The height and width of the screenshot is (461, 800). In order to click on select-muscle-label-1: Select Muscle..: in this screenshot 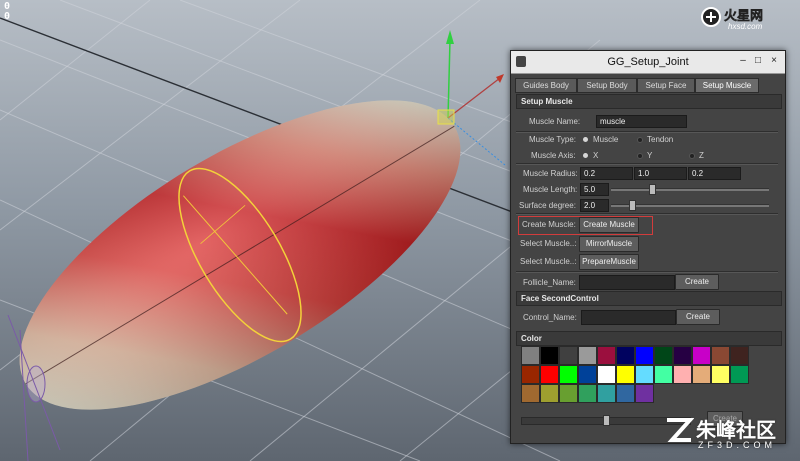, I will do `click(548, 243)`.